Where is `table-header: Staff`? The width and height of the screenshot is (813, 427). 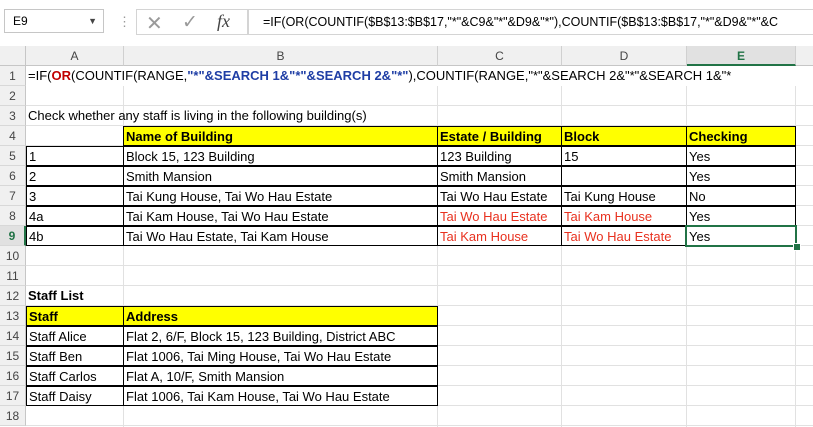
table-header: Staff is located at coordinates (75, 316).